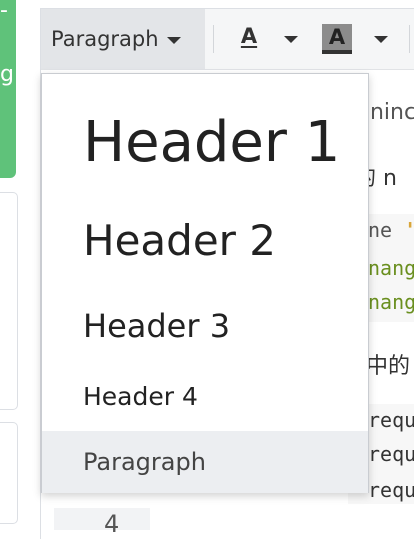 The width and height of the screenshot is (414, 539). Describe the element at coordinates (337, 52) in the screenshot. I see `background-color-bar` at that location.